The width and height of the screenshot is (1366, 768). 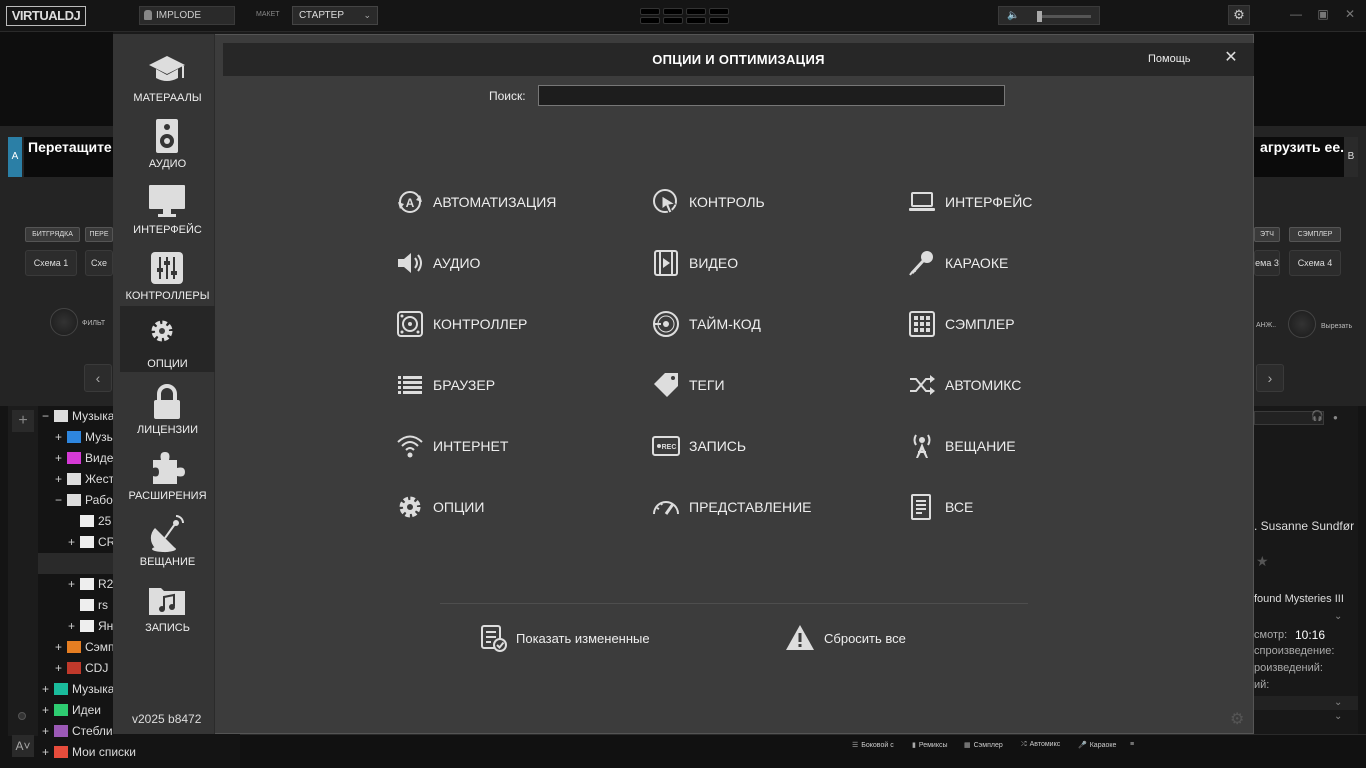 What do you see at coordinates (1231, 58) in the screenshot?
I see `close-icon: ✕` at bounding box center [1231, 58].